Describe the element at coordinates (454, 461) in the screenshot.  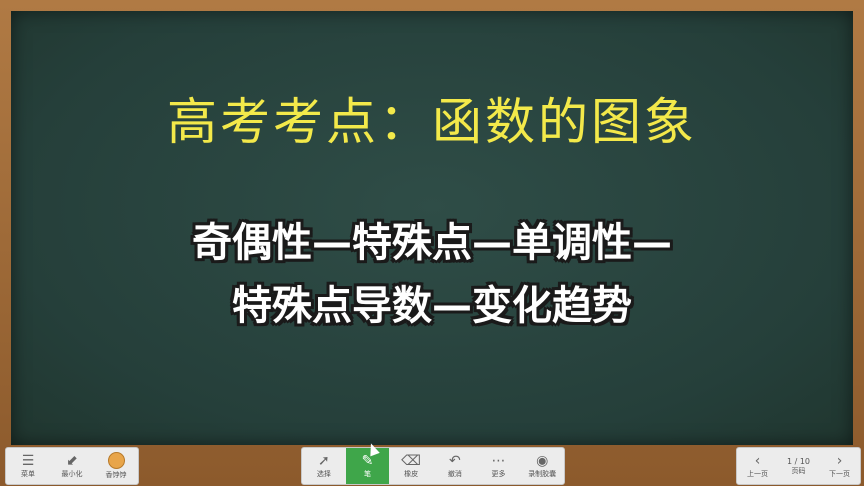
I see `undo-icon: ↶` at that location.